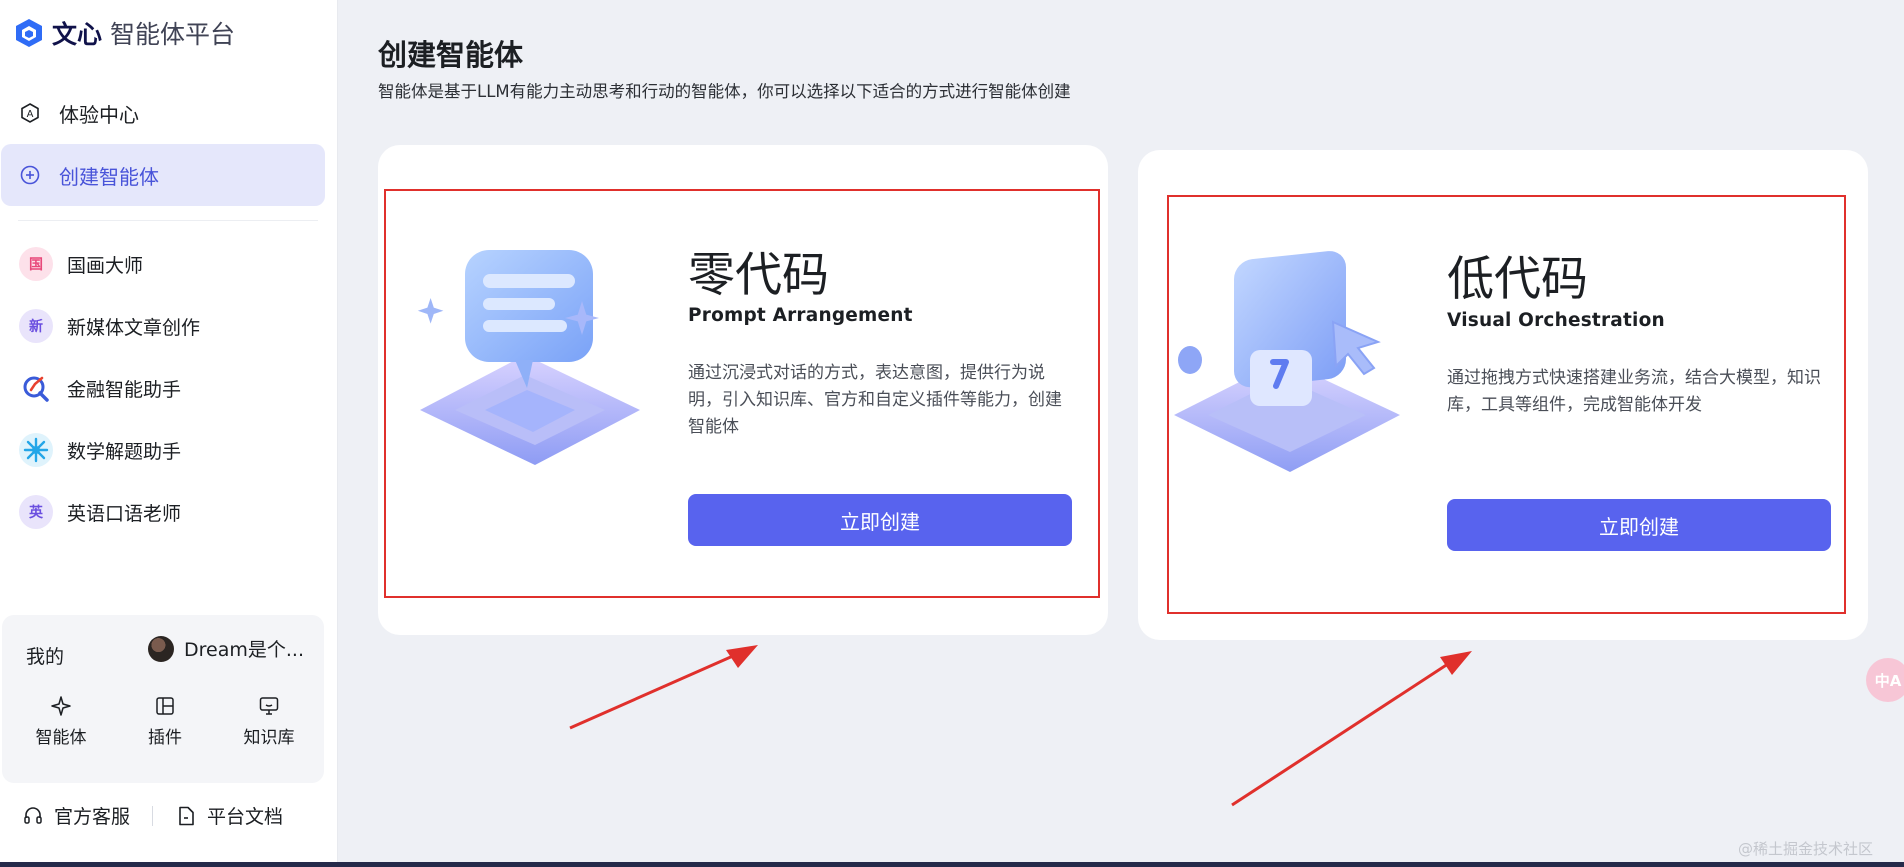 The image size is (1904, 867). I want to click on support-label: 官方客服, so click(92, 817).